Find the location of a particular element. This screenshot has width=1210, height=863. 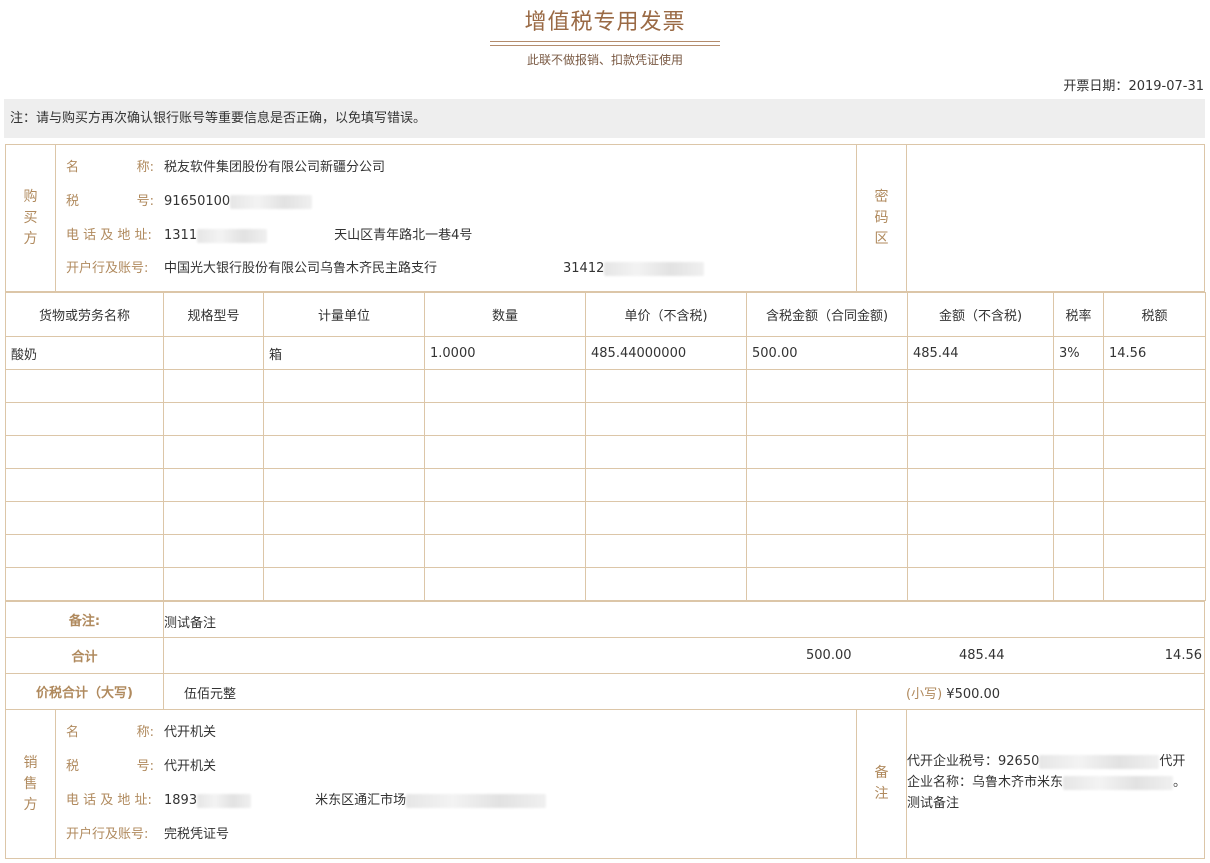

buyer-account: 31412 is located at coordinates (634, 269).